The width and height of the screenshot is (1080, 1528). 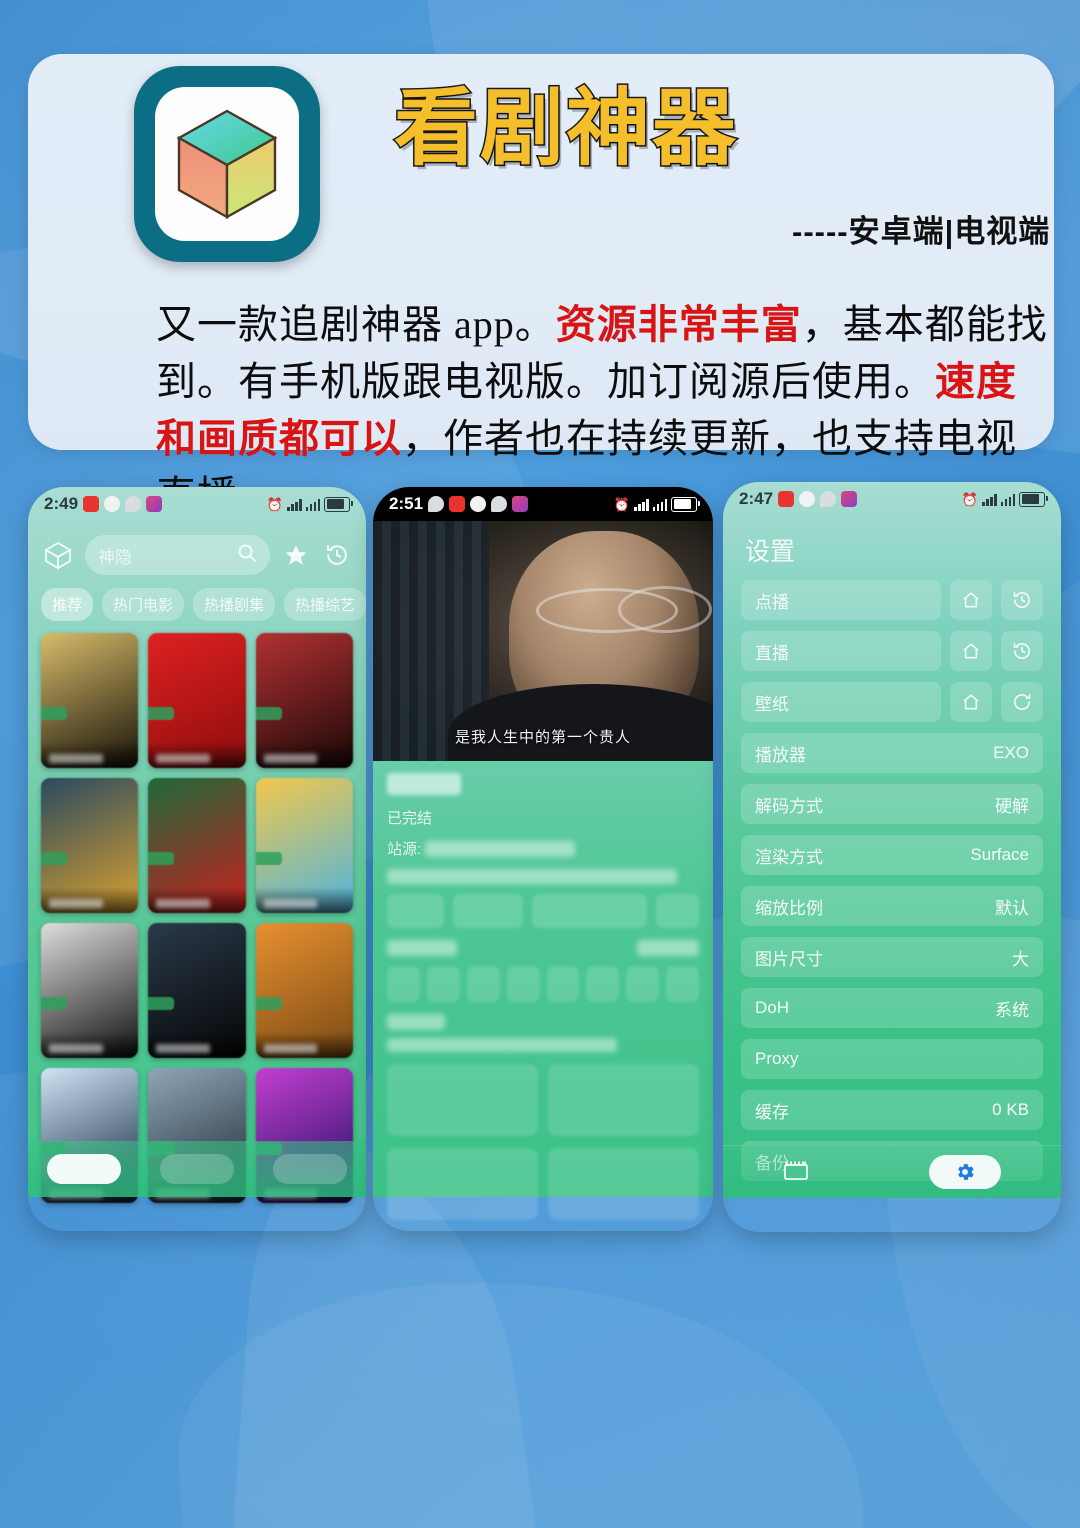 I want to click on settings-row: 点播, so click(x=892, y=600).